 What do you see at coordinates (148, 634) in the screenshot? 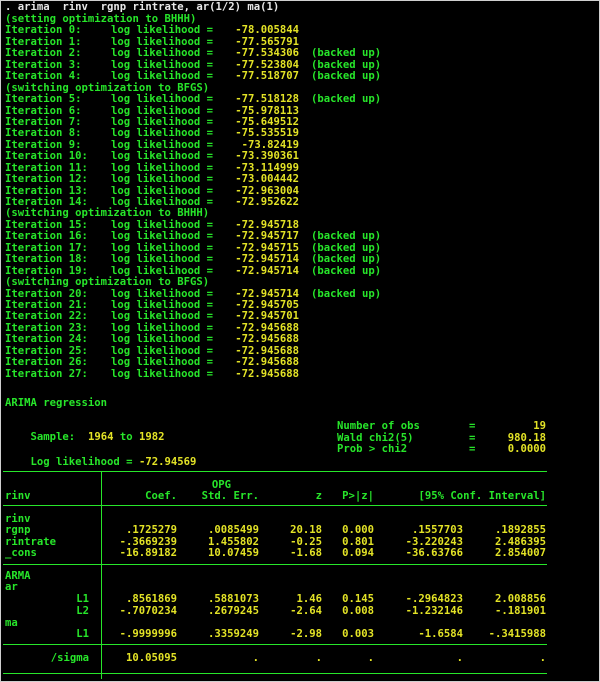
I see `cell-coef: -.9999996` at bounding box center [148, 634].